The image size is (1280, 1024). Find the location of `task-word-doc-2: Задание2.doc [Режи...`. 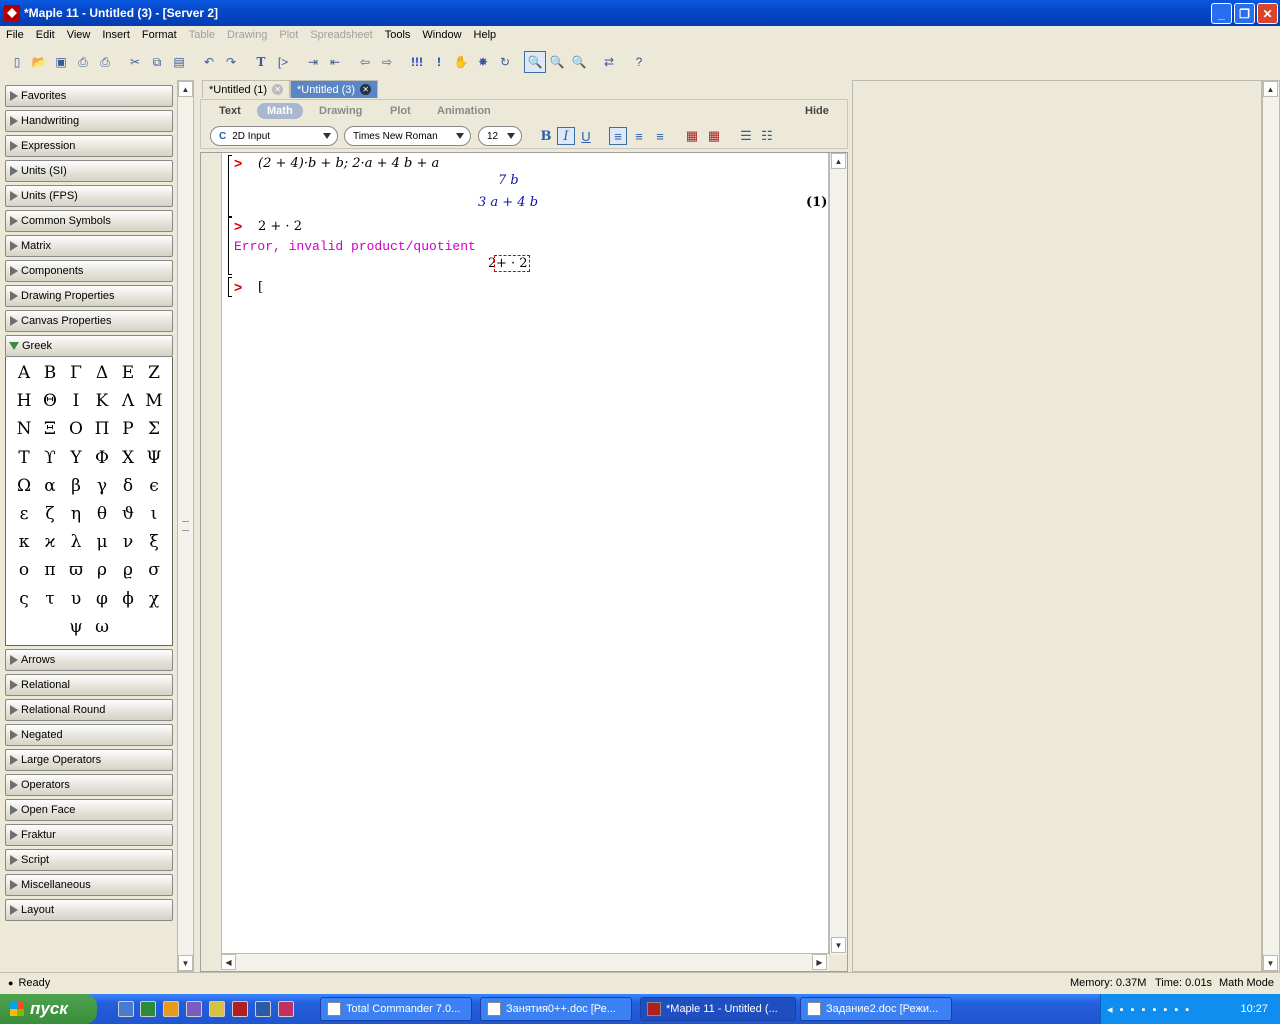

task-word-doc-2: Задание2.doc [Режи... is located at coordinates (876, 1009).